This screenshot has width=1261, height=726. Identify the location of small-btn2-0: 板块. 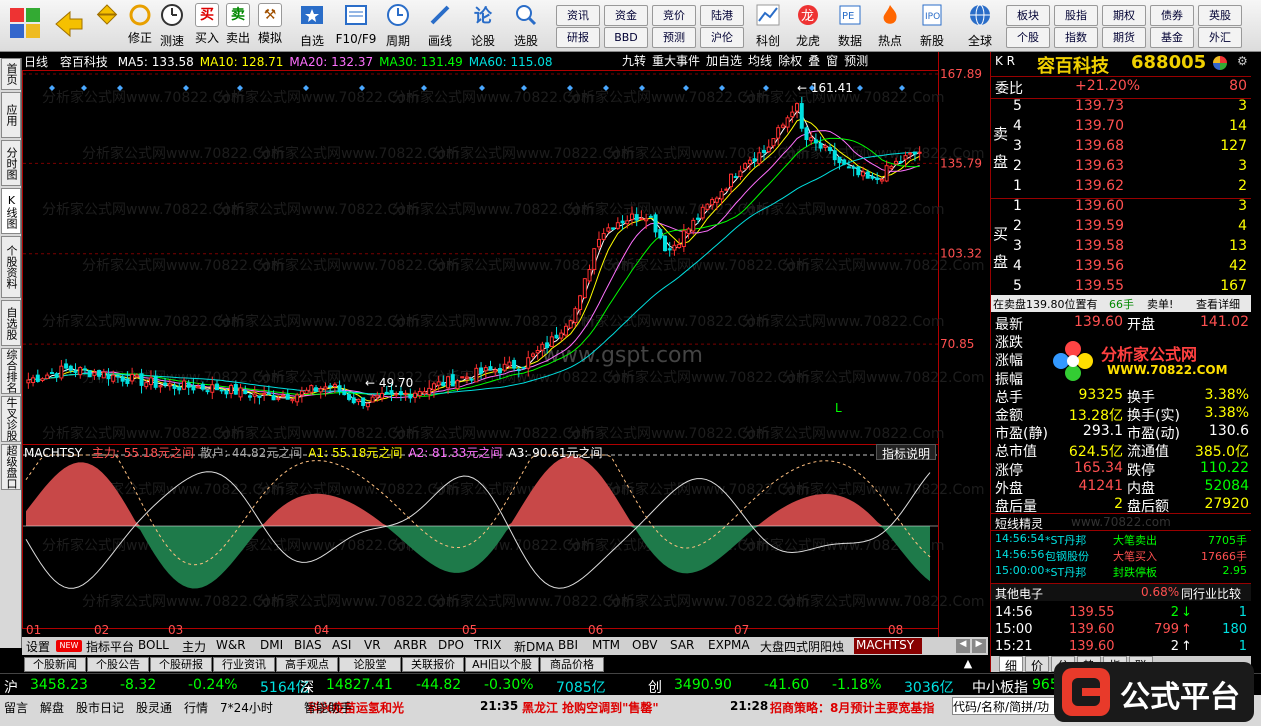
(1028, 15).